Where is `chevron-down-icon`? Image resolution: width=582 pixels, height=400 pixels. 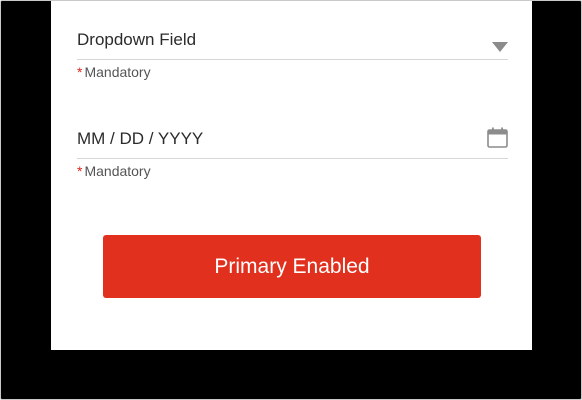
chevron-down-icon is located at coordinates (500, 47).